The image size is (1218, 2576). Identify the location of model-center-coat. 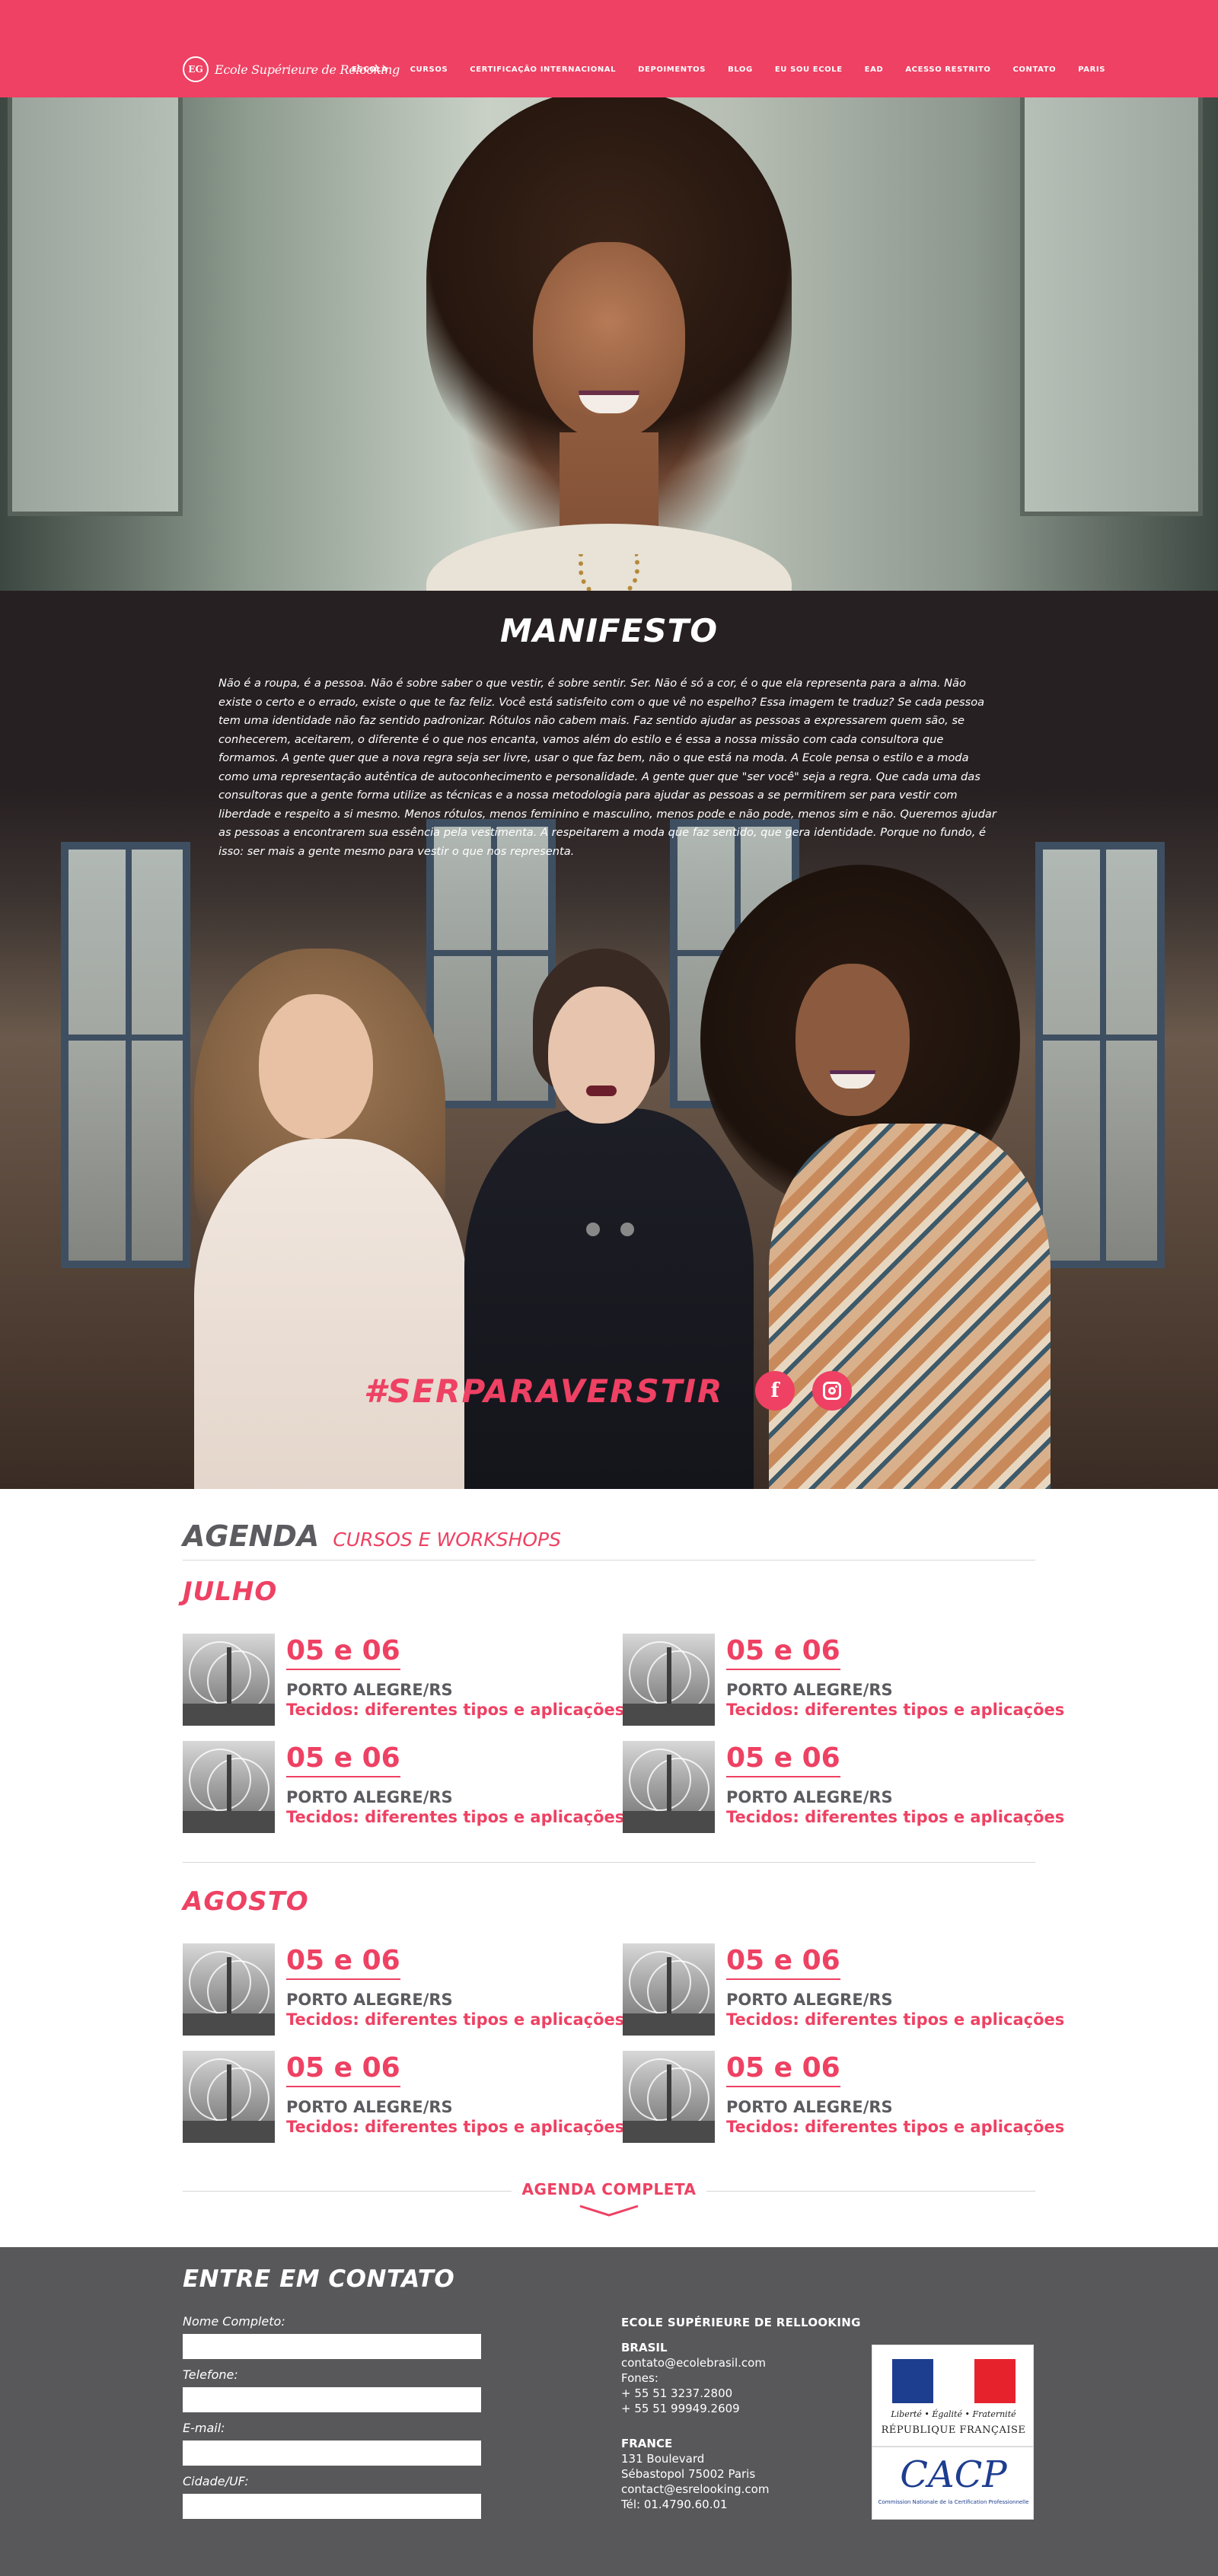
(609, 1298).